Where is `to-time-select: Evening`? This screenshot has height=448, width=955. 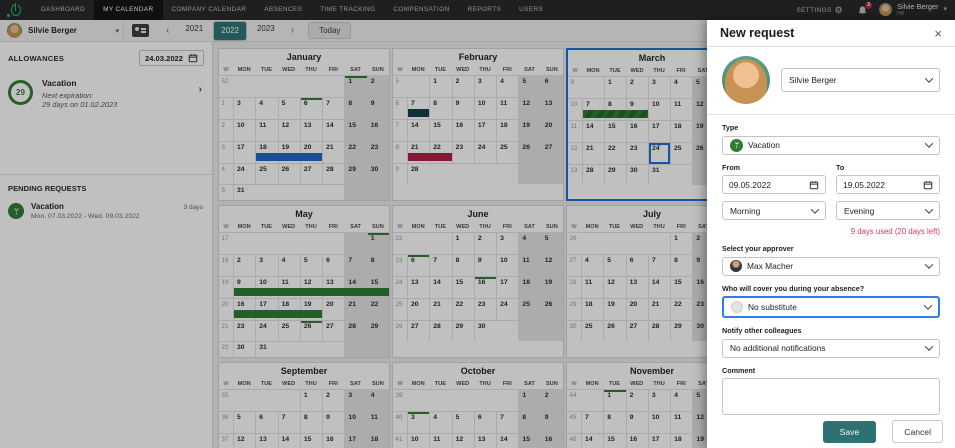
to-time-select: Evening is located at coordinates (888, 210).